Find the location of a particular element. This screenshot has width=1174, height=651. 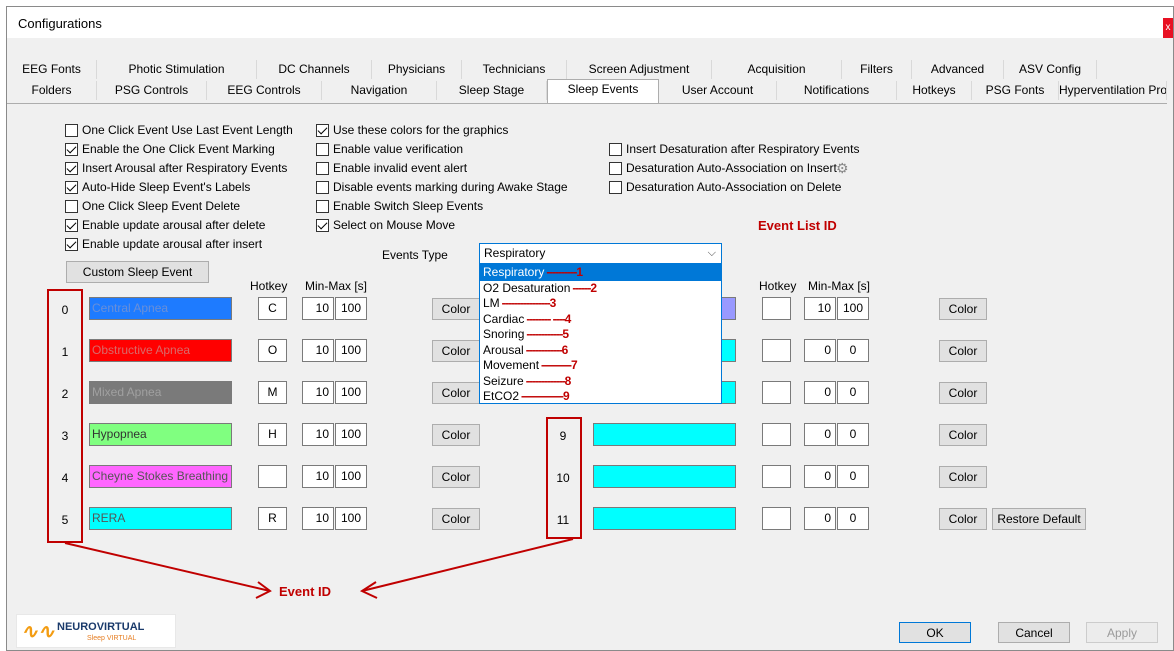

hotkey-field: O is located at coordinates (272, 350).